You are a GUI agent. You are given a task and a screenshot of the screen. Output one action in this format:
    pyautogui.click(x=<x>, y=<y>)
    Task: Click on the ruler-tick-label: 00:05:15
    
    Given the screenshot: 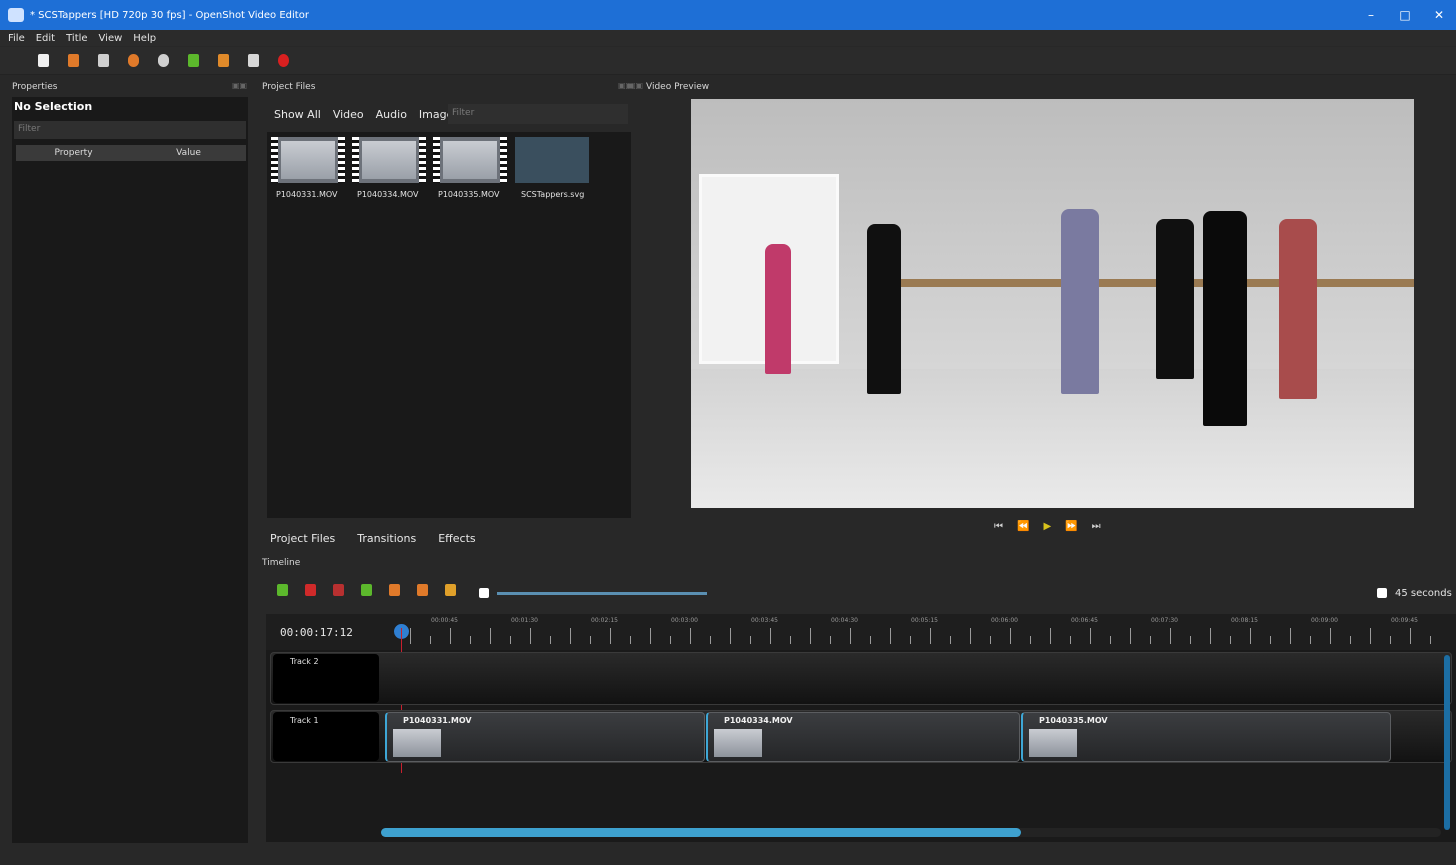 What is the action you would take?
    pyautogui.click(x=924, y=620)
    